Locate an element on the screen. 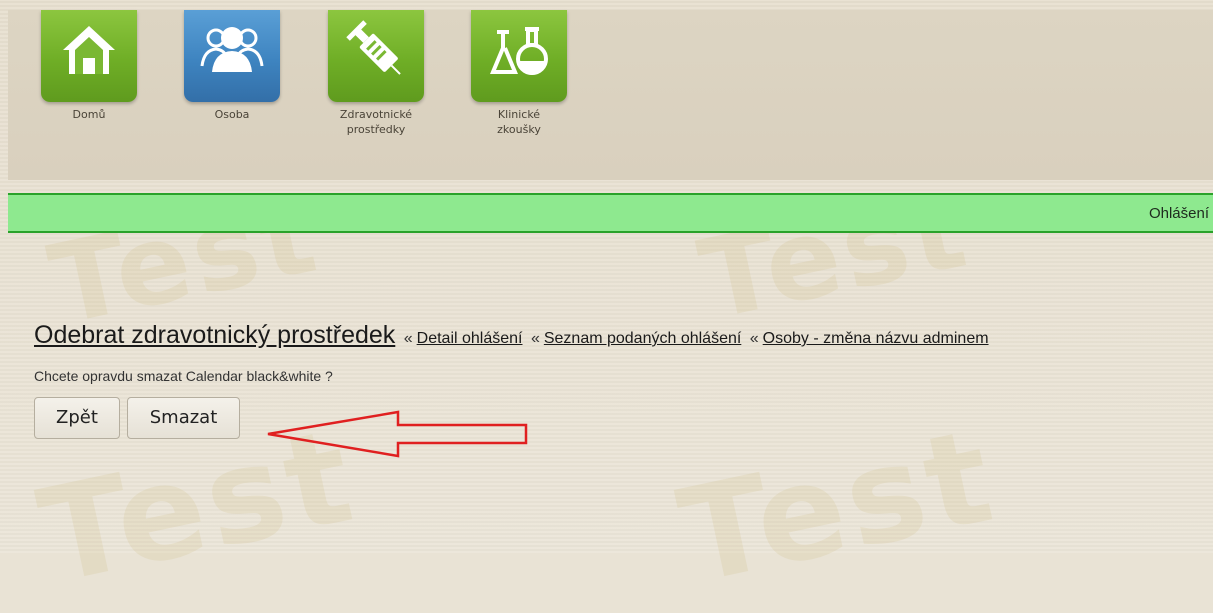 The height and width of the screenshot is (613, 1213). red-arrow-annotation is located at coordinates (397, 434).